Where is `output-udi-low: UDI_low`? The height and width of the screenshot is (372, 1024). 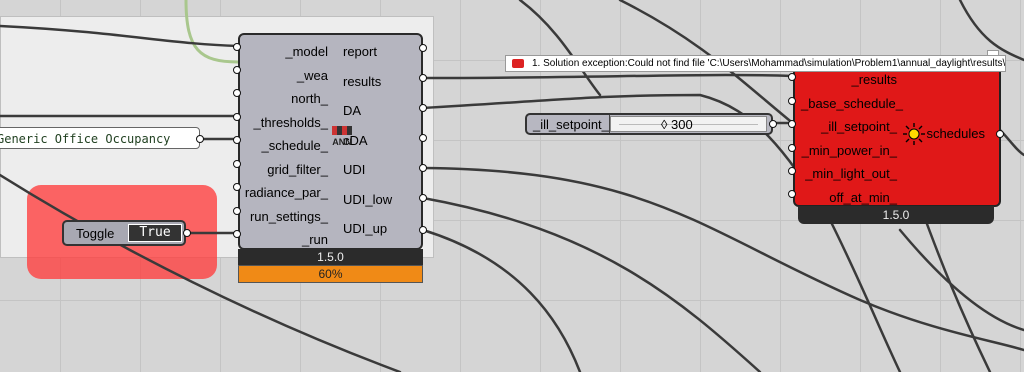
output-udi-low: UDI_low is located at coordinates (375, 200).